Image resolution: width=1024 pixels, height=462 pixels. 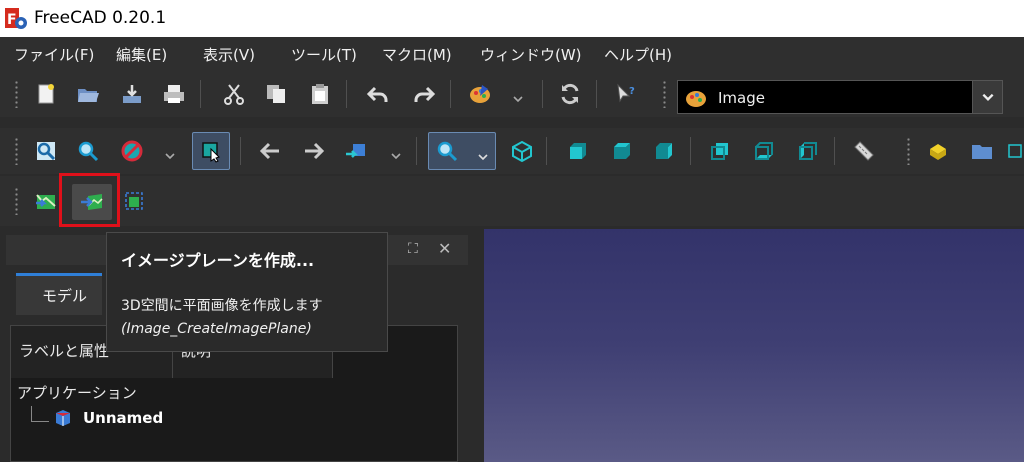 I want to click on bounding-box-icon, so click(x=211, y=152).